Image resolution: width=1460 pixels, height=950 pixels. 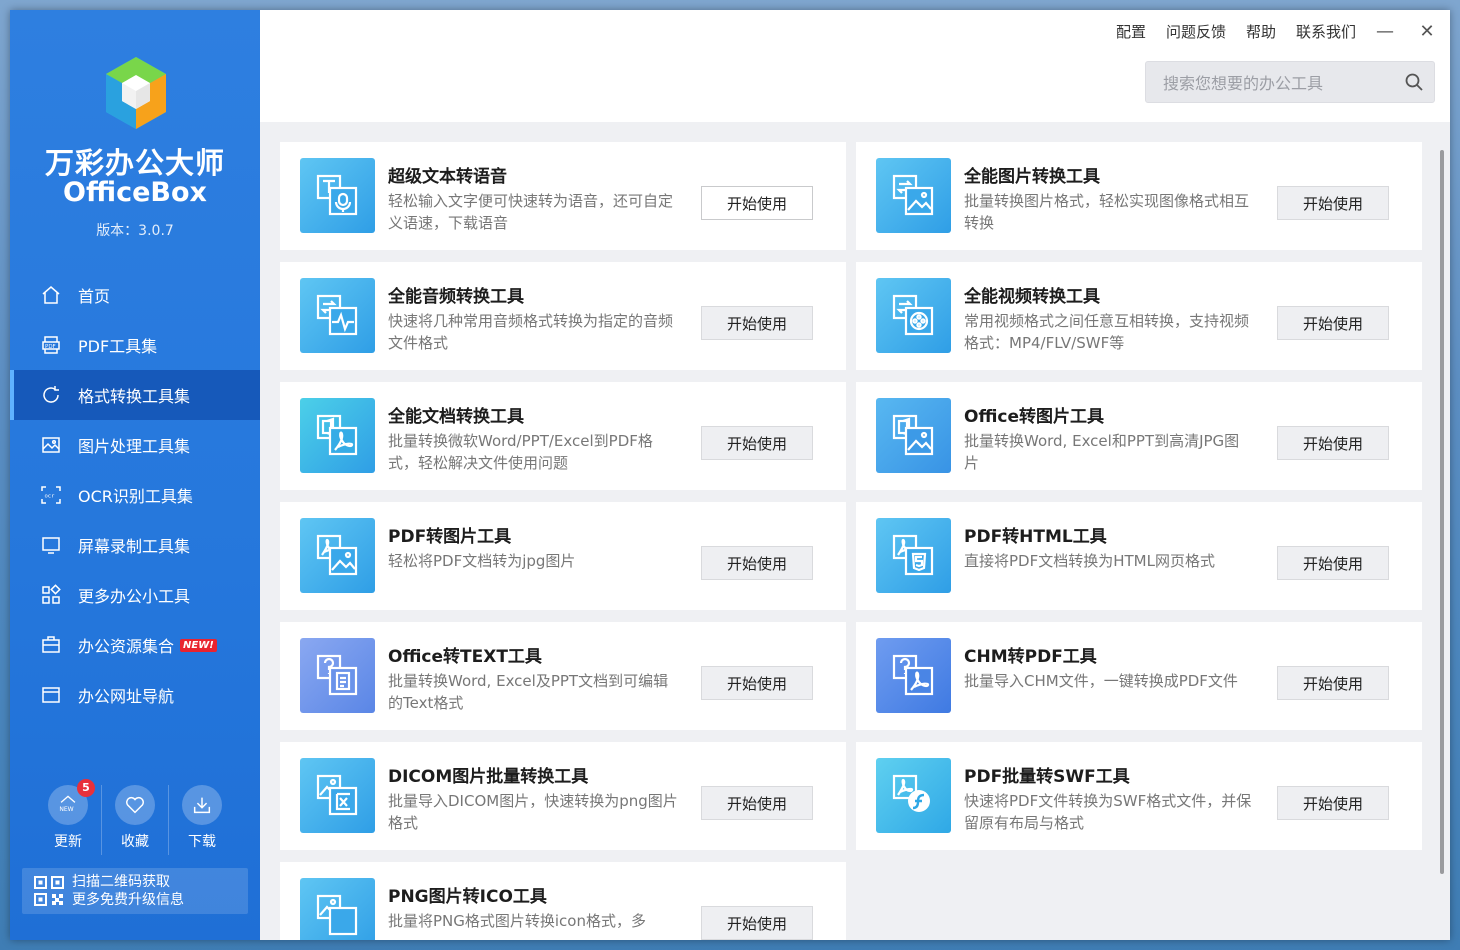 I want to click on sidebar-item-label: 格式转换工具集, so click(x=134, y=396).